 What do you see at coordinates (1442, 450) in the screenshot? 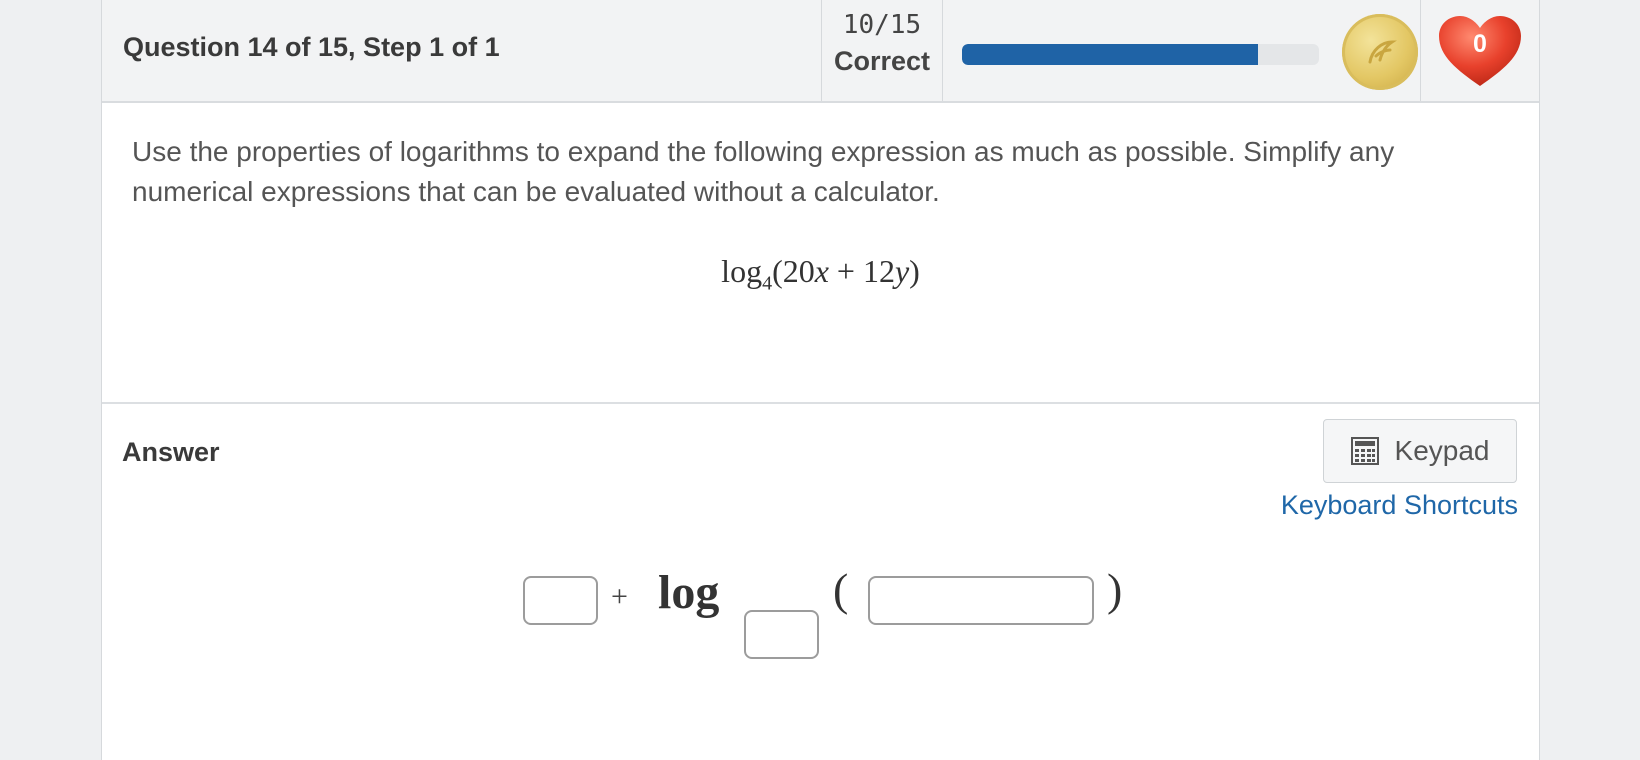
I see `keypad-label: Keypad` at bounding box center [1442, 450].